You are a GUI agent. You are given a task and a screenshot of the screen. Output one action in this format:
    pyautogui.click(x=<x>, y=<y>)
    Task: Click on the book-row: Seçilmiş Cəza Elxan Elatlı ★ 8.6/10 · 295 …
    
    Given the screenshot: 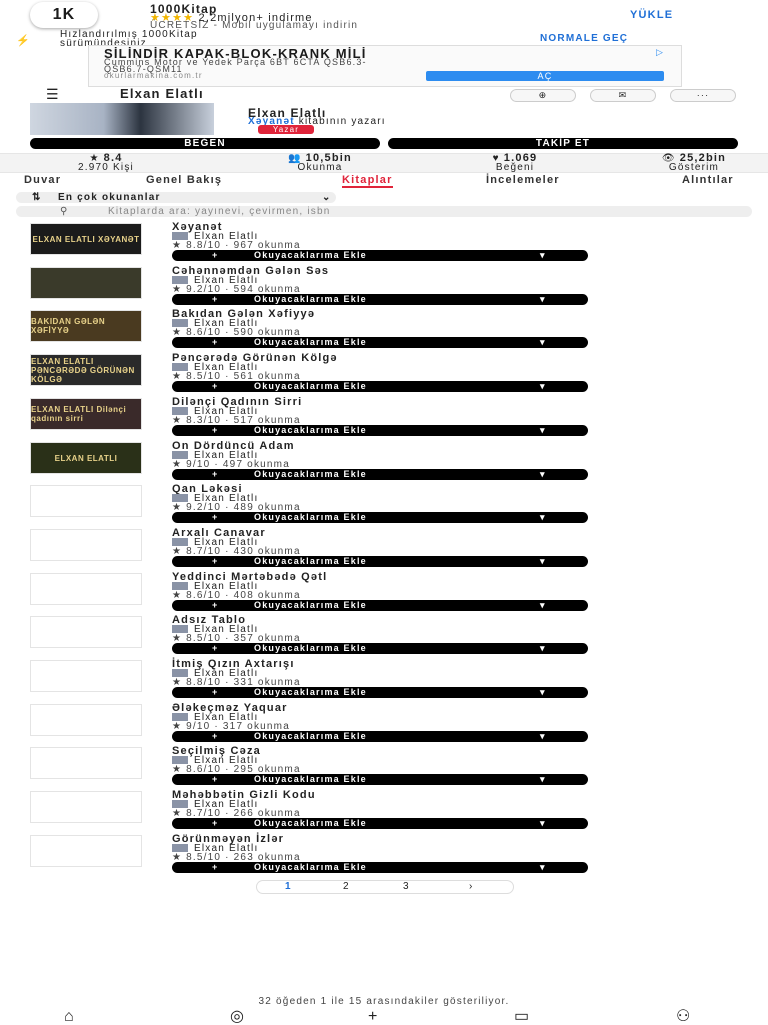 What is the action you would take?
    pyautogui.click(x=382, y=768)
    